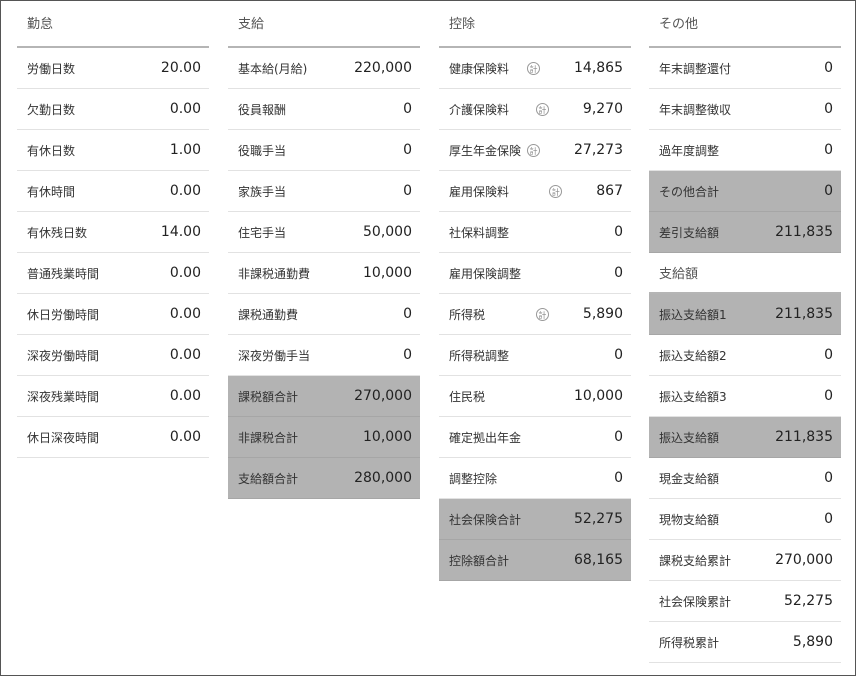 This screenshot has height=676, width=856. What do you see at coordinates (324, 109) in the screenshot?
I see `row-executive-pay: 役員報酬 0` at bounding box center [324, 109].